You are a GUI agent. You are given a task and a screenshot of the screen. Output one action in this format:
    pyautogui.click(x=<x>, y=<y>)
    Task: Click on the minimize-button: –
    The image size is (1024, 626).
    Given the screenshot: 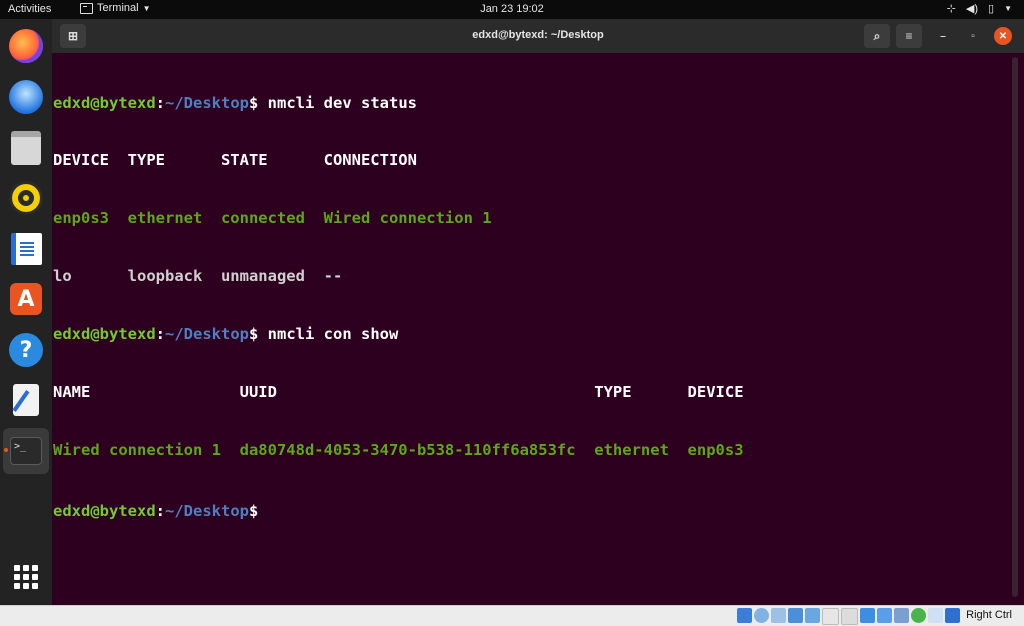 What is the action you would take?
    pyautogui.click(x=943, y=36)
    